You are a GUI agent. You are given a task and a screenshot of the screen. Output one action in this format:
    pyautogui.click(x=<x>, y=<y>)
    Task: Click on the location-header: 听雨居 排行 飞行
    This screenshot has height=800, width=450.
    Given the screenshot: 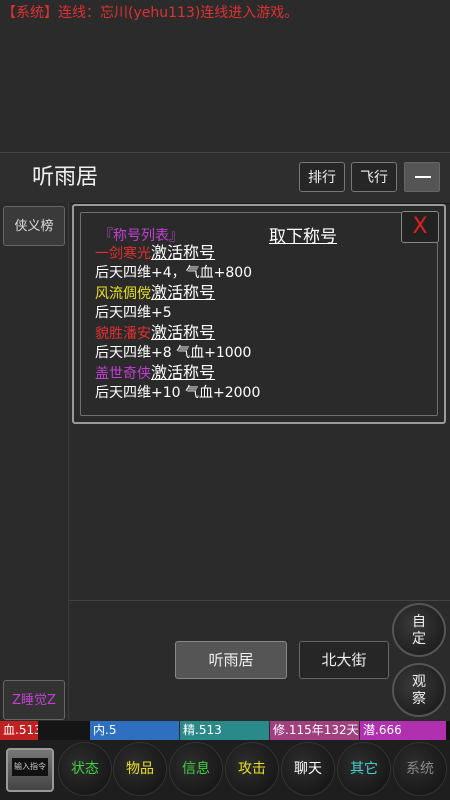 What is the action you would take?
    pyautogui.click(x=225, y=178)
    